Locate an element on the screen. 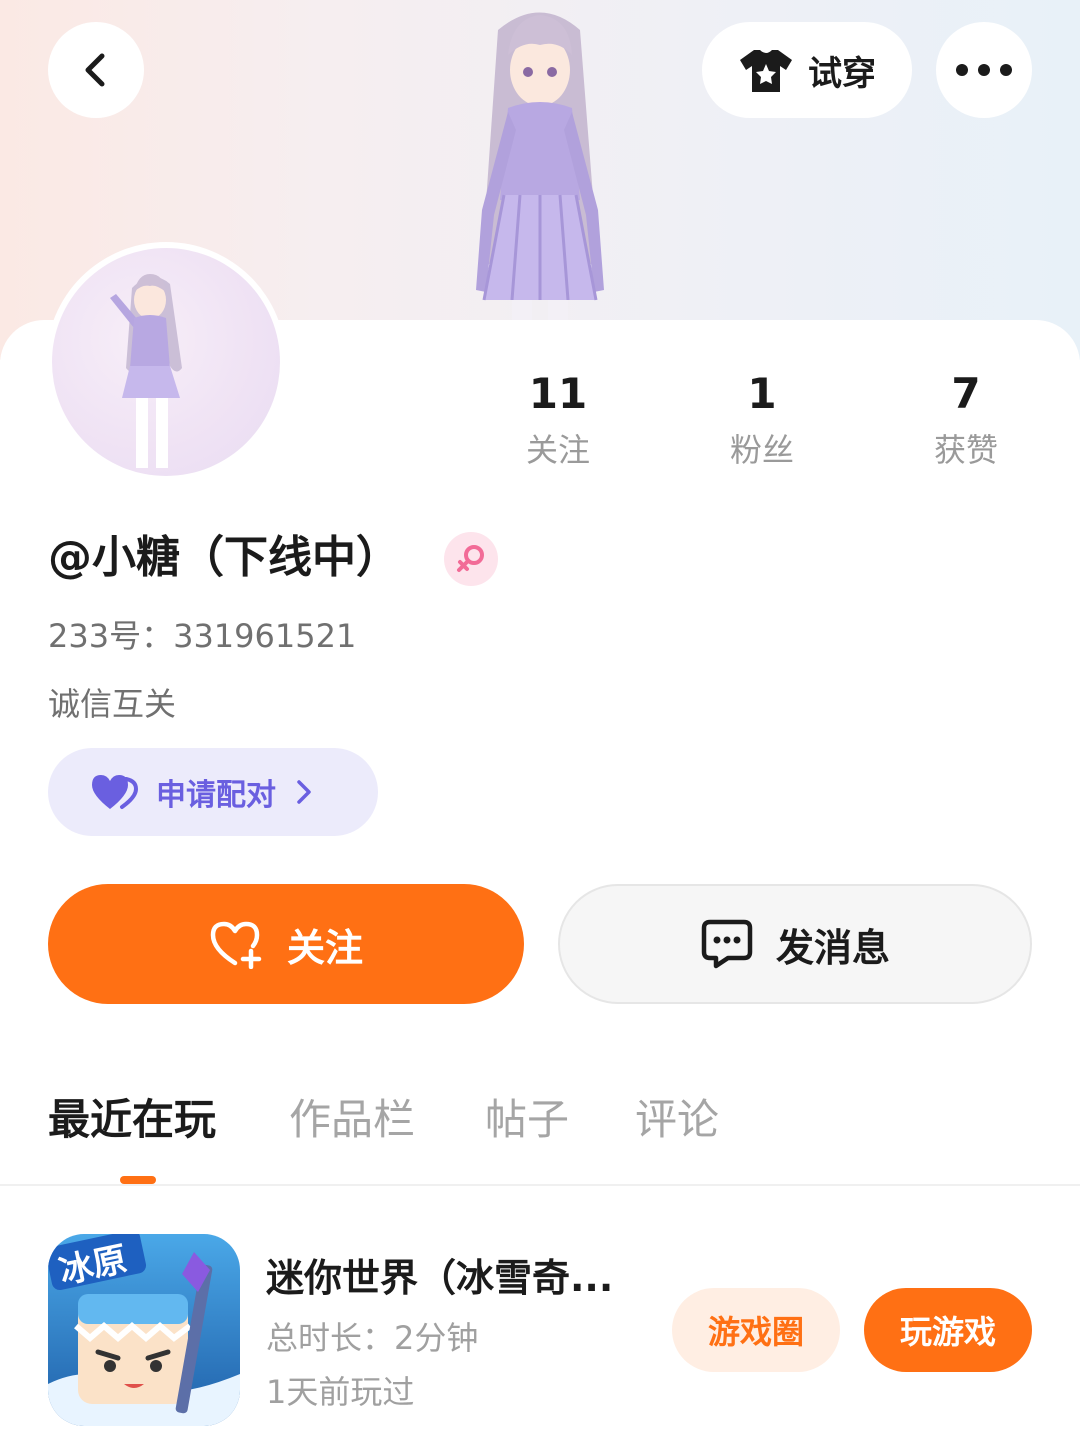  user-id: 233号：331961521 is located at coordinates (202, 636).